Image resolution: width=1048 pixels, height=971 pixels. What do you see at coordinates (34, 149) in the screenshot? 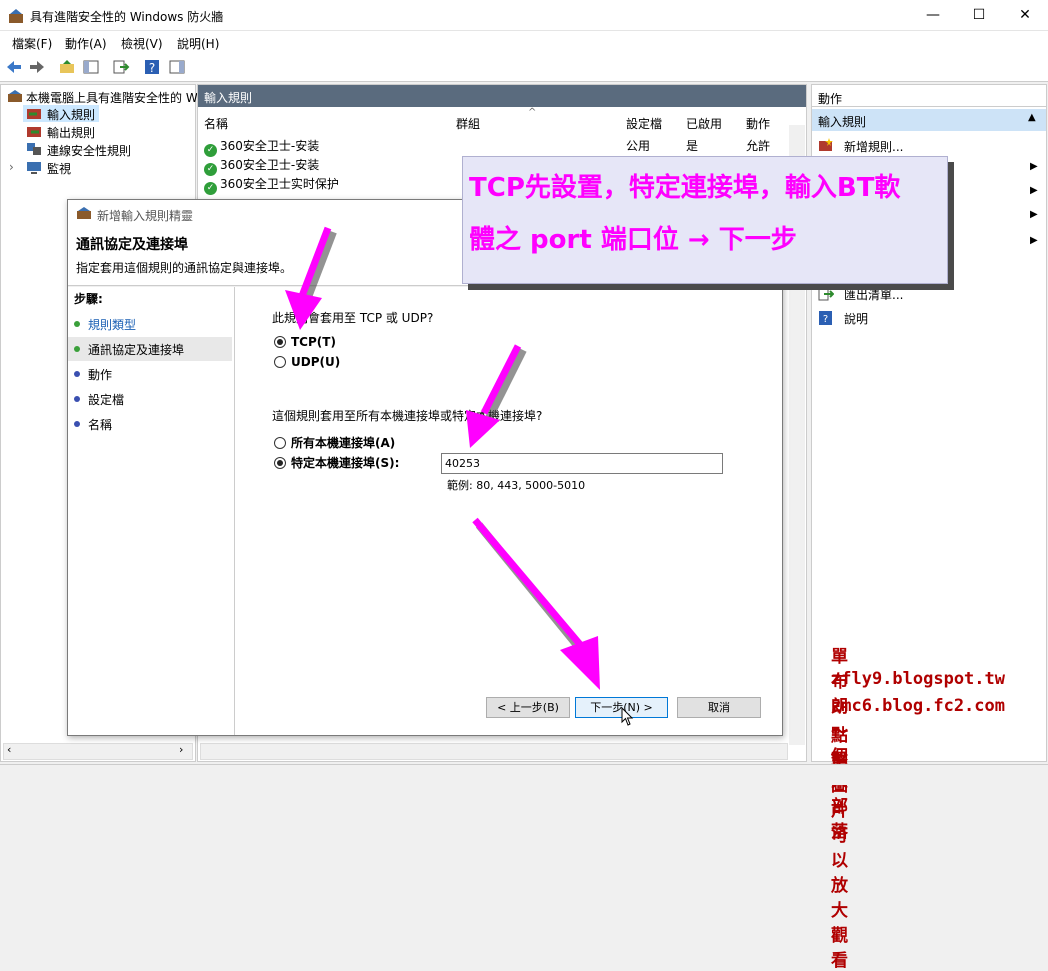
I see `connection-security-icon` at bounding box center [34, 149].